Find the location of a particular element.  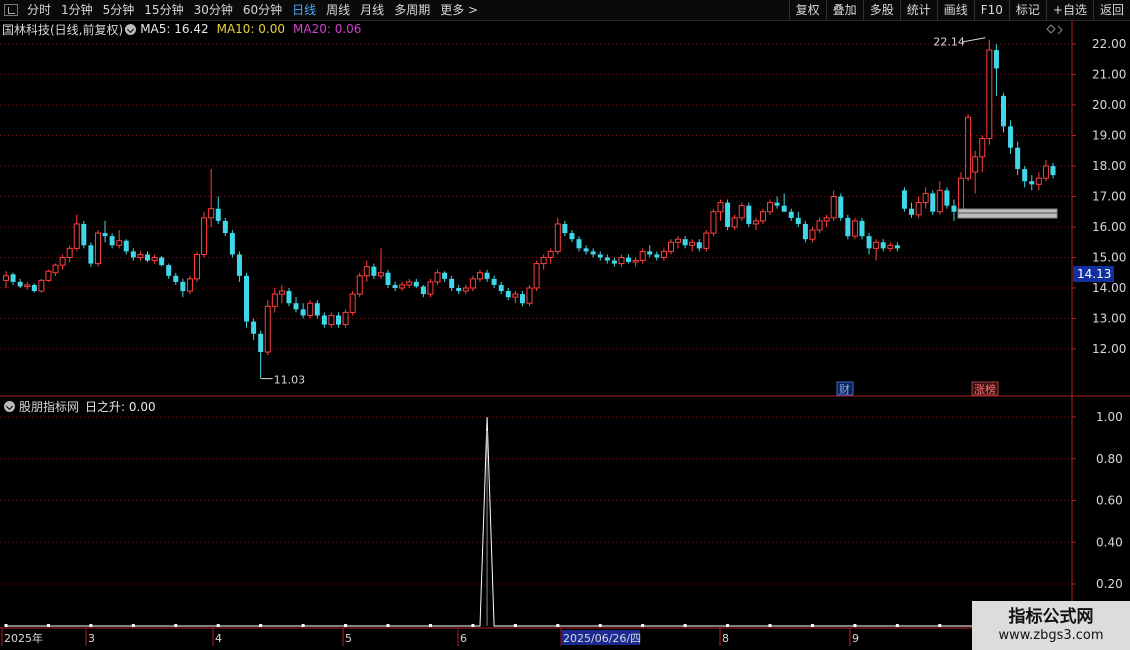

indicator-tick-label: 0.40 is located at coordinates (1109, 542).